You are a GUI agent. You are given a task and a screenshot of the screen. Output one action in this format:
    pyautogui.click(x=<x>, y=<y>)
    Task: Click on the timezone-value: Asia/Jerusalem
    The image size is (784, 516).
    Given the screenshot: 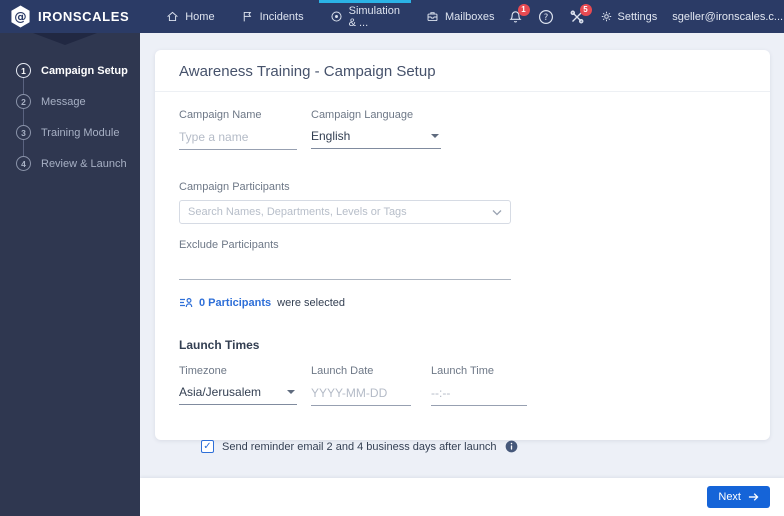 What is the action you would take?
    pyautogui.click(x=220, y=392)
    